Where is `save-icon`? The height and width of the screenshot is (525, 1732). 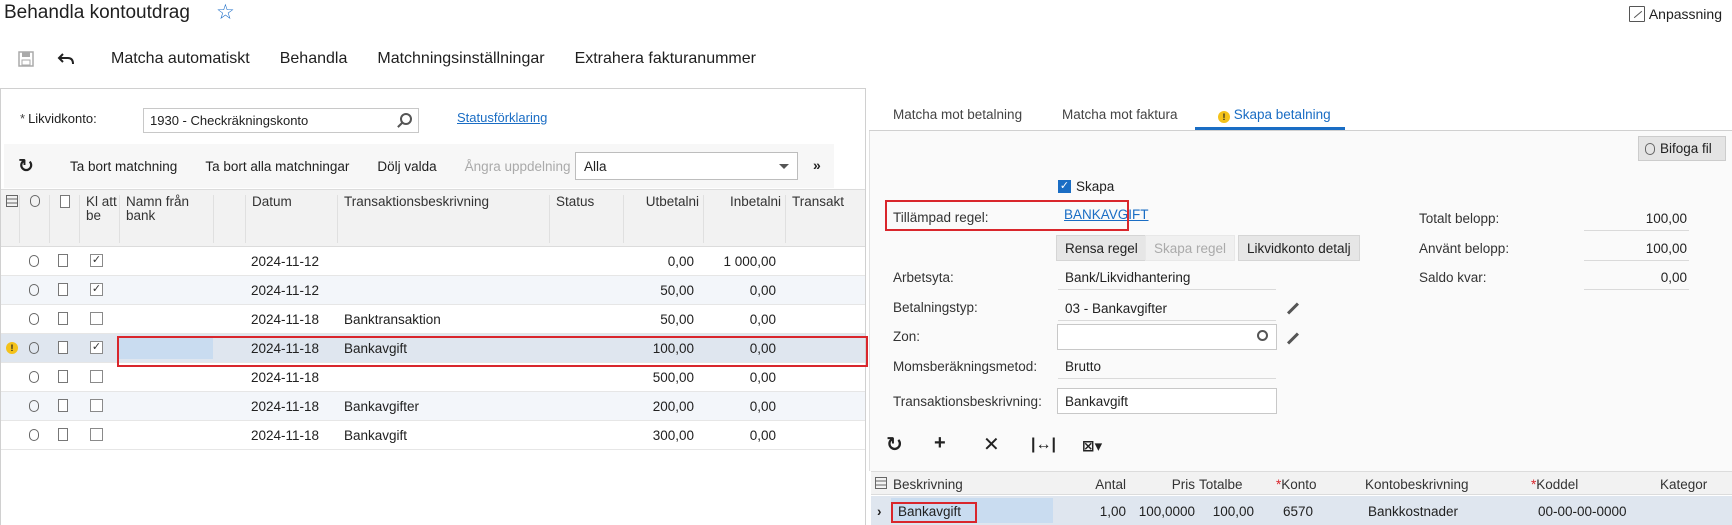 save-icon is located at coordinates (26, 59).